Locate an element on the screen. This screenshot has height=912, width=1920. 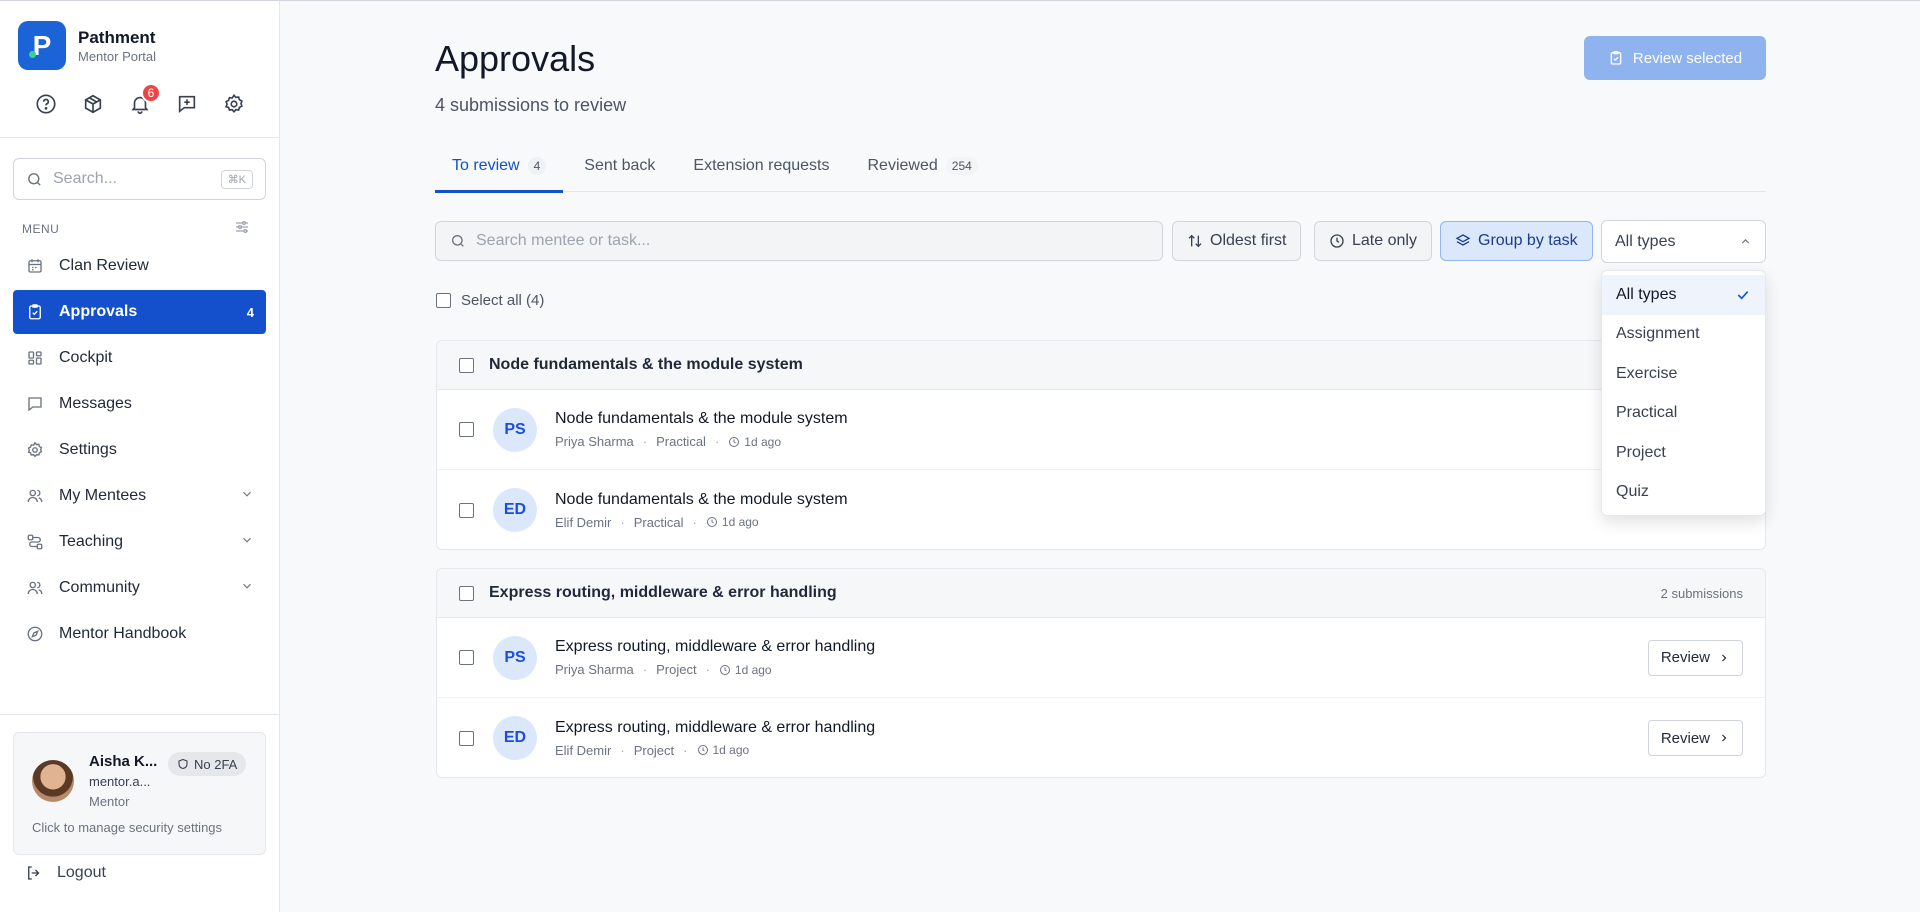
option-label: Practical is located at coordinates (1647, 413).